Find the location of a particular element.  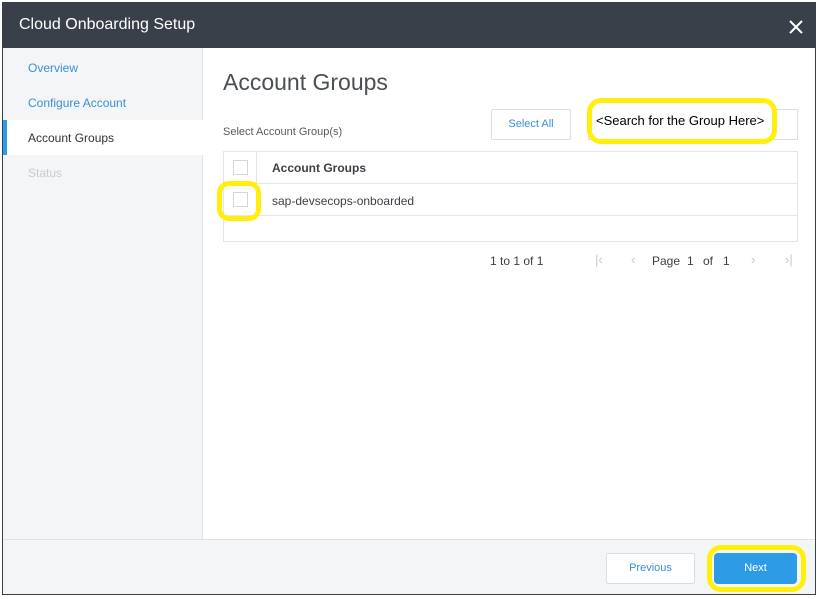

pagination-range: 1 to 1 of 1 is located at coordinates (517, 261).